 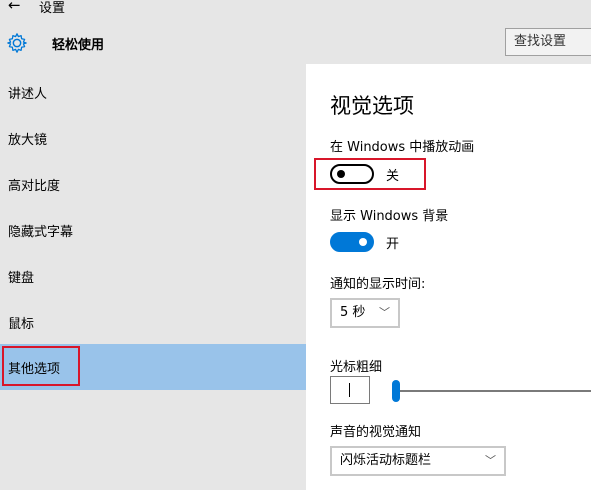 I want to click on title-bar: ← 设置, so click(x=295, y=11).